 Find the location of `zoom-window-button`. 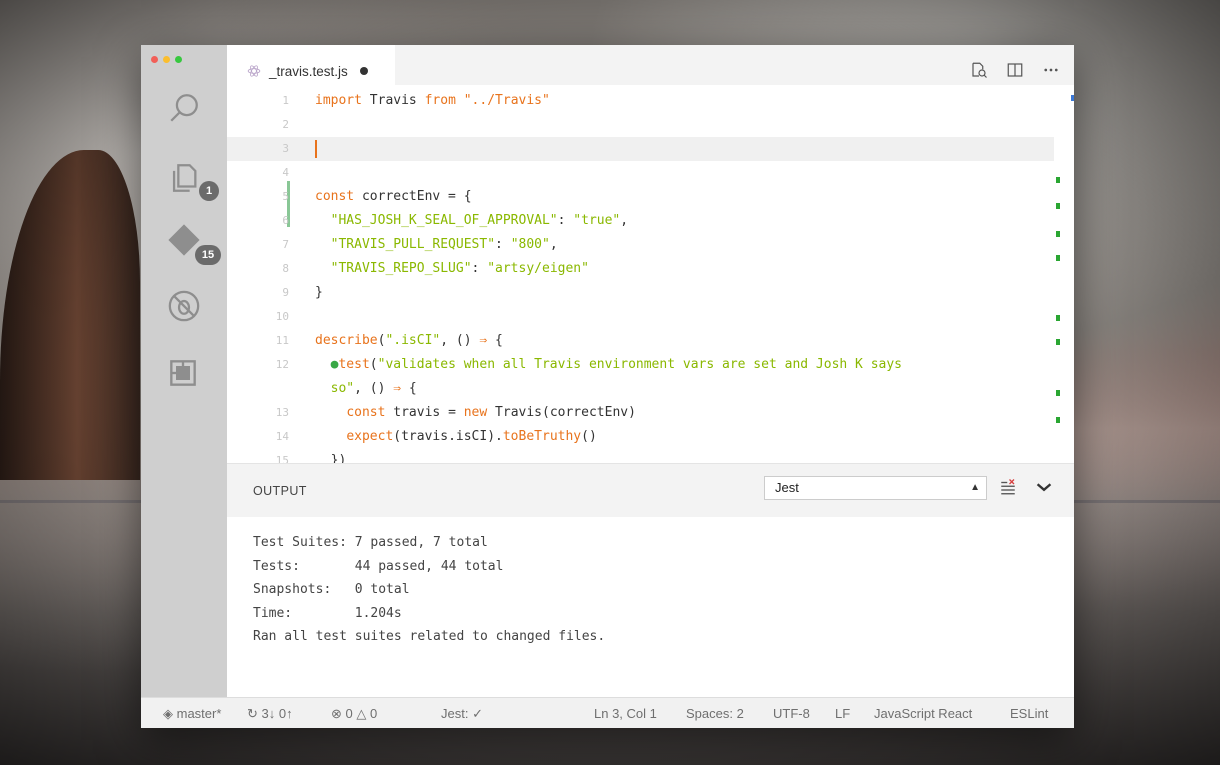

zoom-window-button is located at coordinates (178, 59).